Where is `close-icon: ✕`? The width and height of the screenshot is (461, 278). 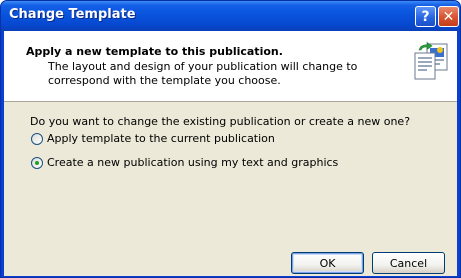 close-icon: ✕ is located at coordinates (448, 16).